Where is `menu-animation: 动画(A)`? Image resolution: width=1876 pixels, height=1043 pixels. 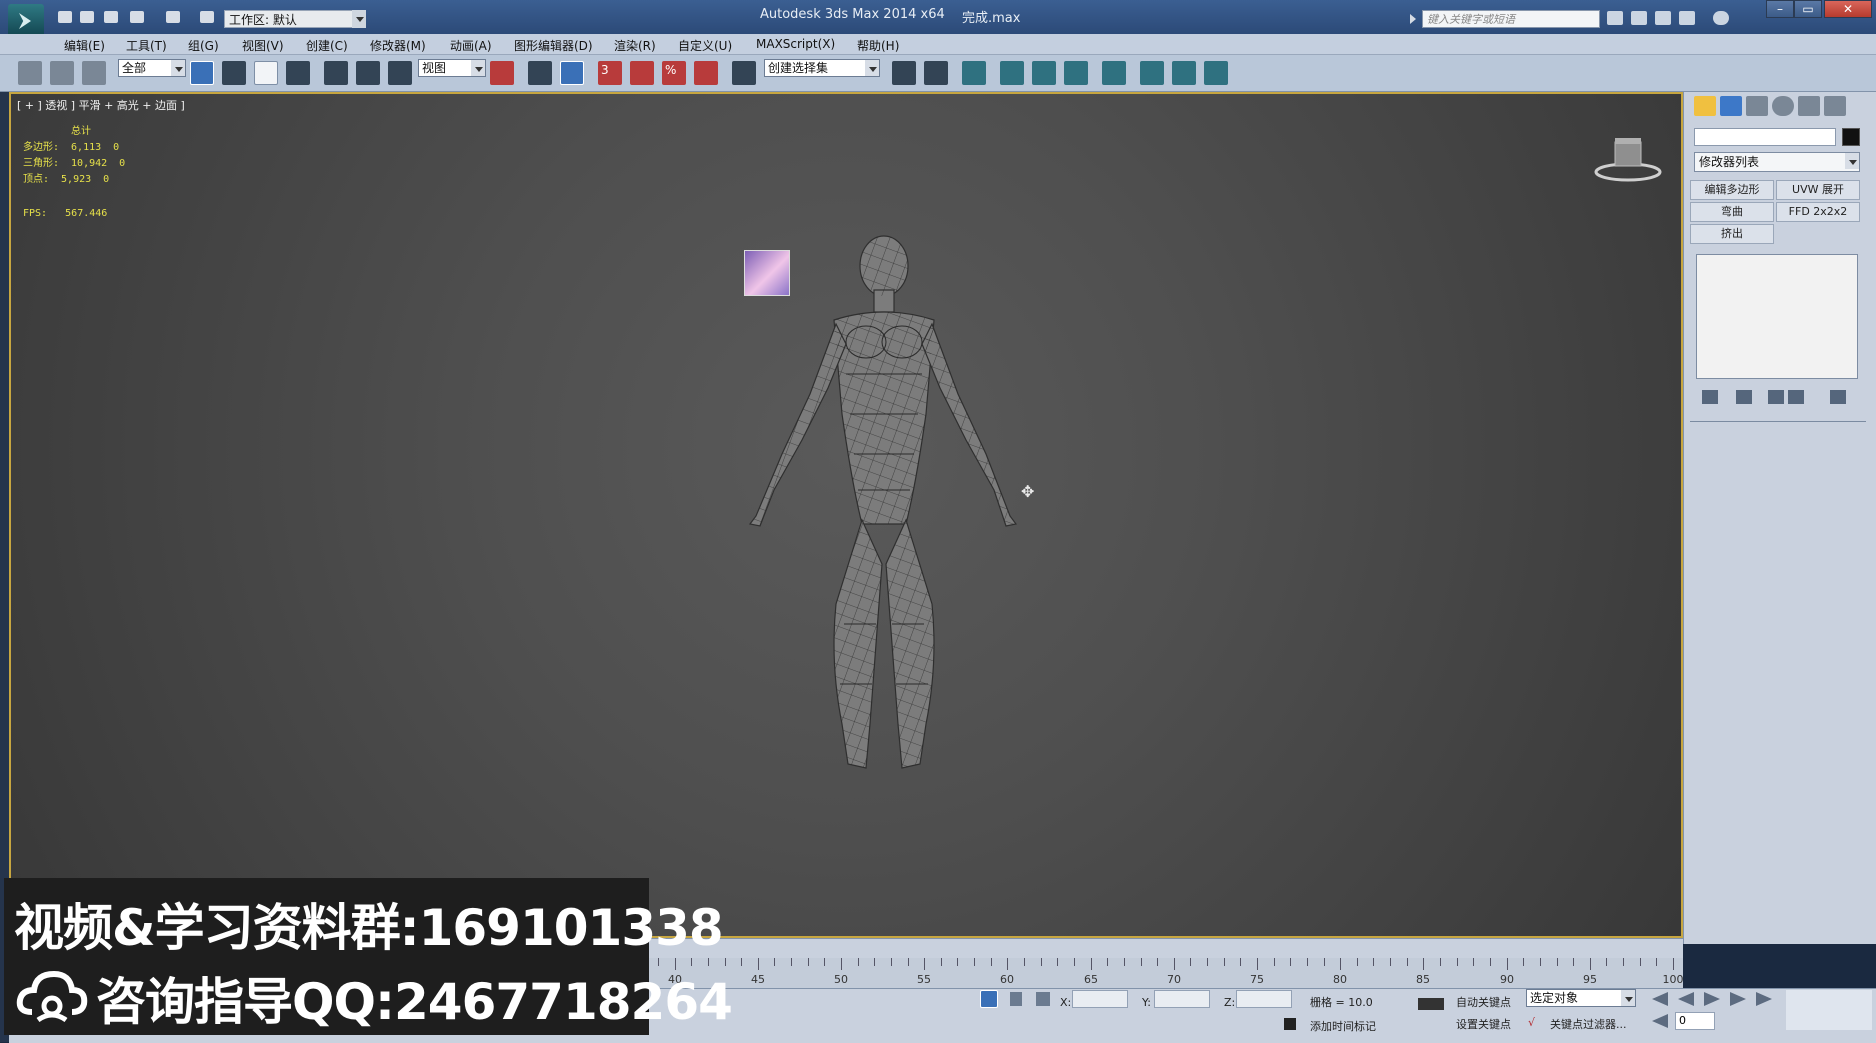
menu-animation: 动画(A) is located at coordinates (471, 45).